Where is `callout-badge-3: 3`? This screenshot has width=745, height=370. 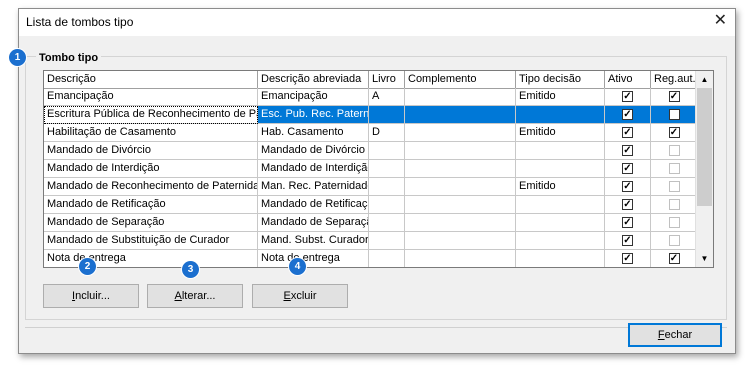 callout-badge-3: 3 is located at coordinates (190, 269).